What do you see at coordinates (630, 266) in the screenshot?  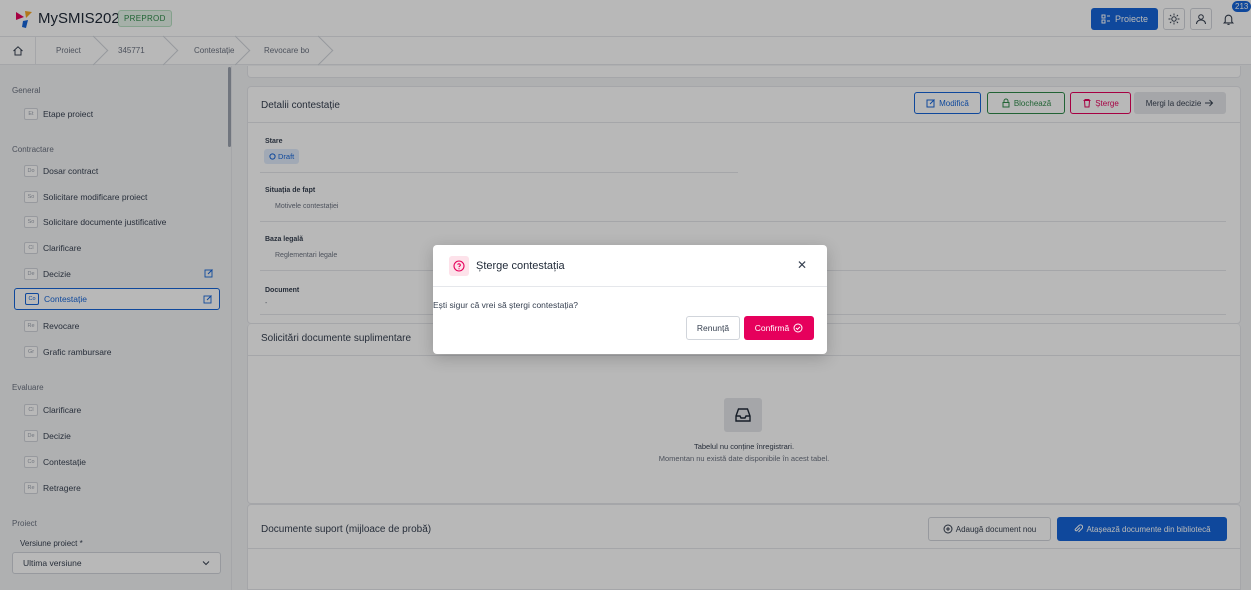 I see `dialog-header: Șterge contestația ✕` at bounding box center [630, 266].